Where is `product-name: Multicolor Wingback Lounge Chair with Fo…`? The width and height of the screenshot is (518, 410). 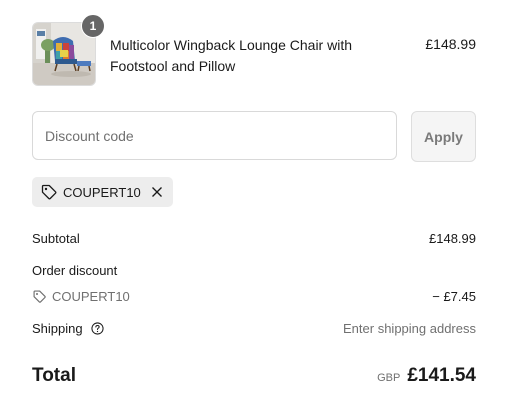
product-name: Multicolor Wingback Lounge Chair with Fo… is located at coordinates (231, 55).